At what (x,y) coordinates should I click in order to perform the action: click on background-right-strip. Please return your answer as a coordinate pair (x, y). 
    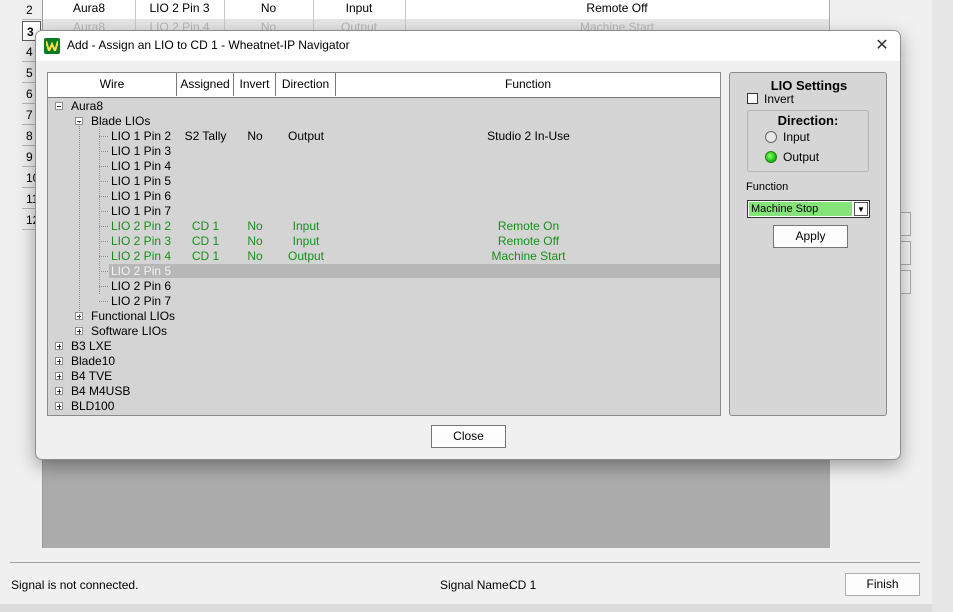
    Looking at the image, I should click on (942, 306).